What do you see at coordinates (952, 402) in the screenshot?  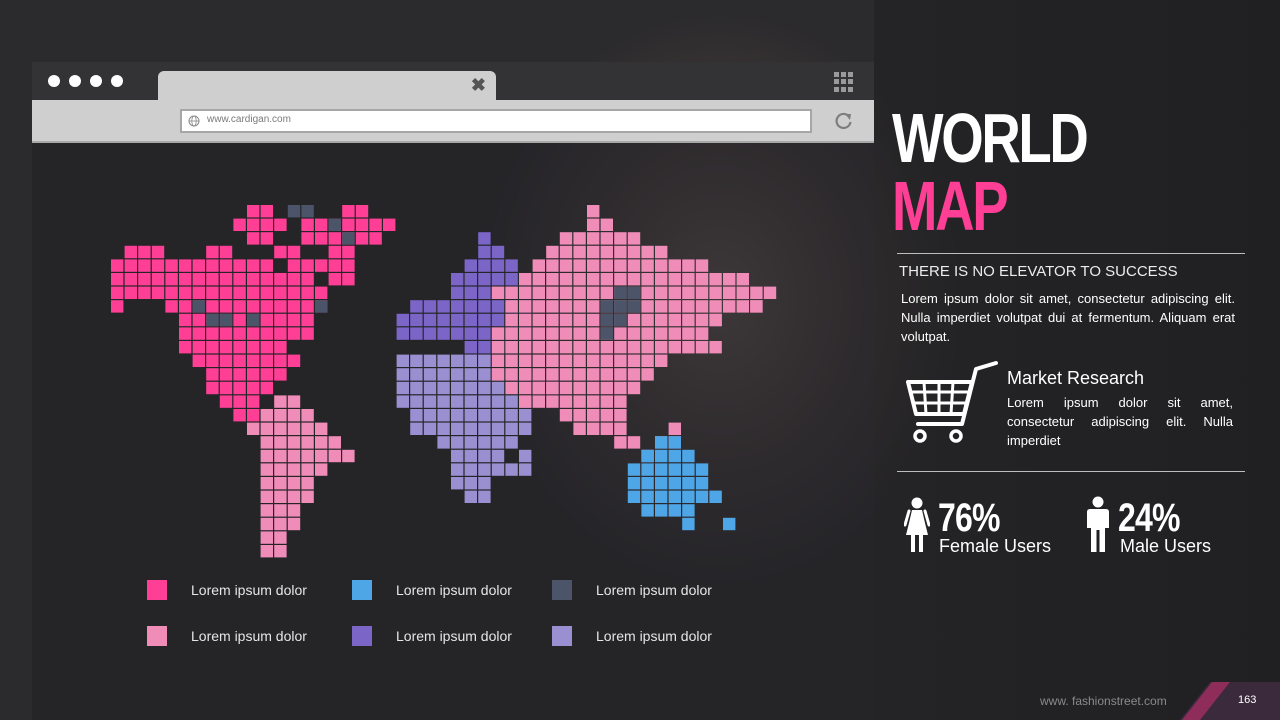 I see `shopping-cart-icon` at bounding box center [952, 402].